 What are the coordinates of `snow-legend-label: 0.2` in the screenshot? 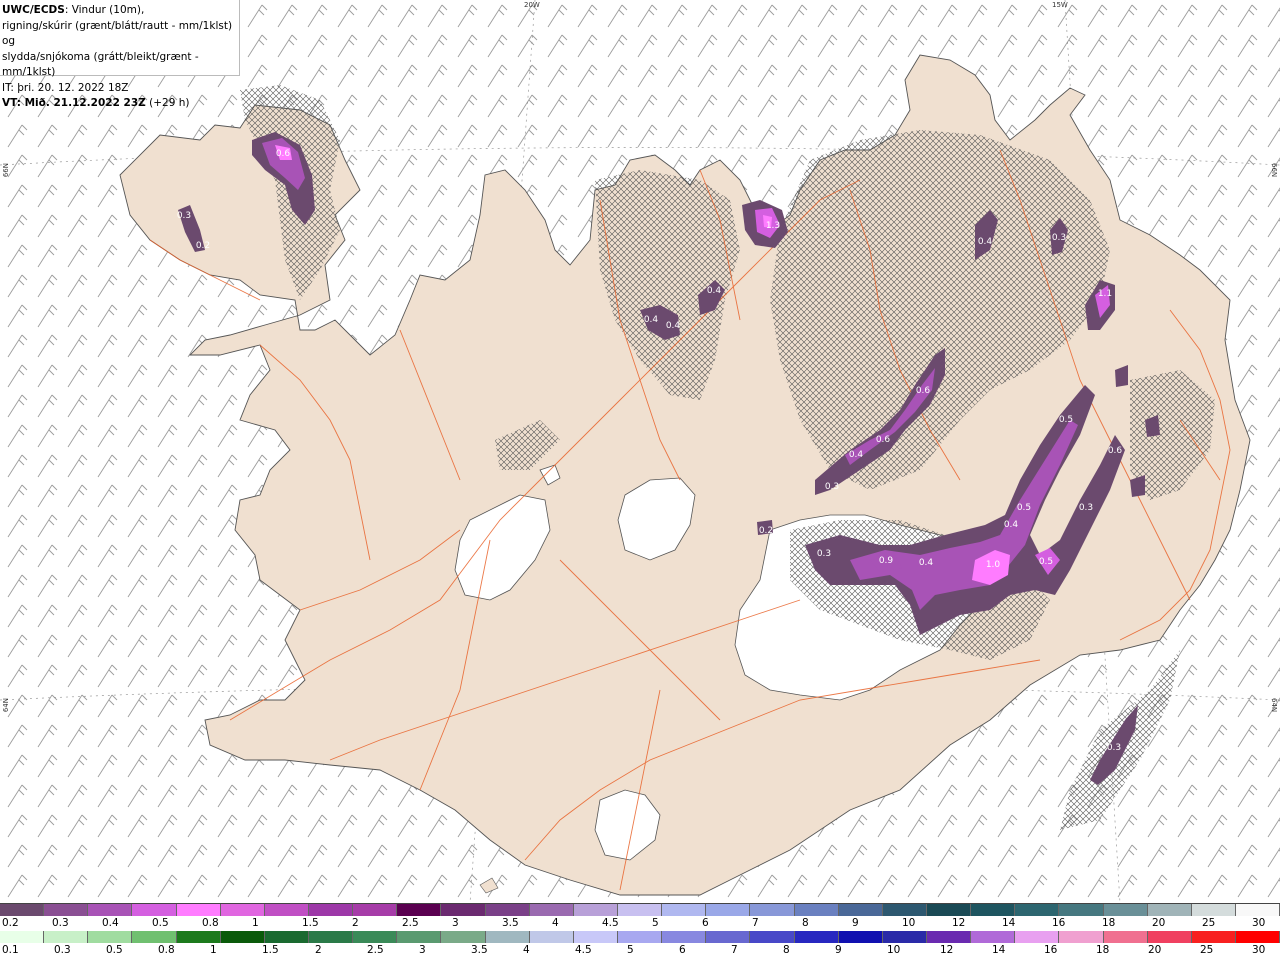 It's located at (10, 923).